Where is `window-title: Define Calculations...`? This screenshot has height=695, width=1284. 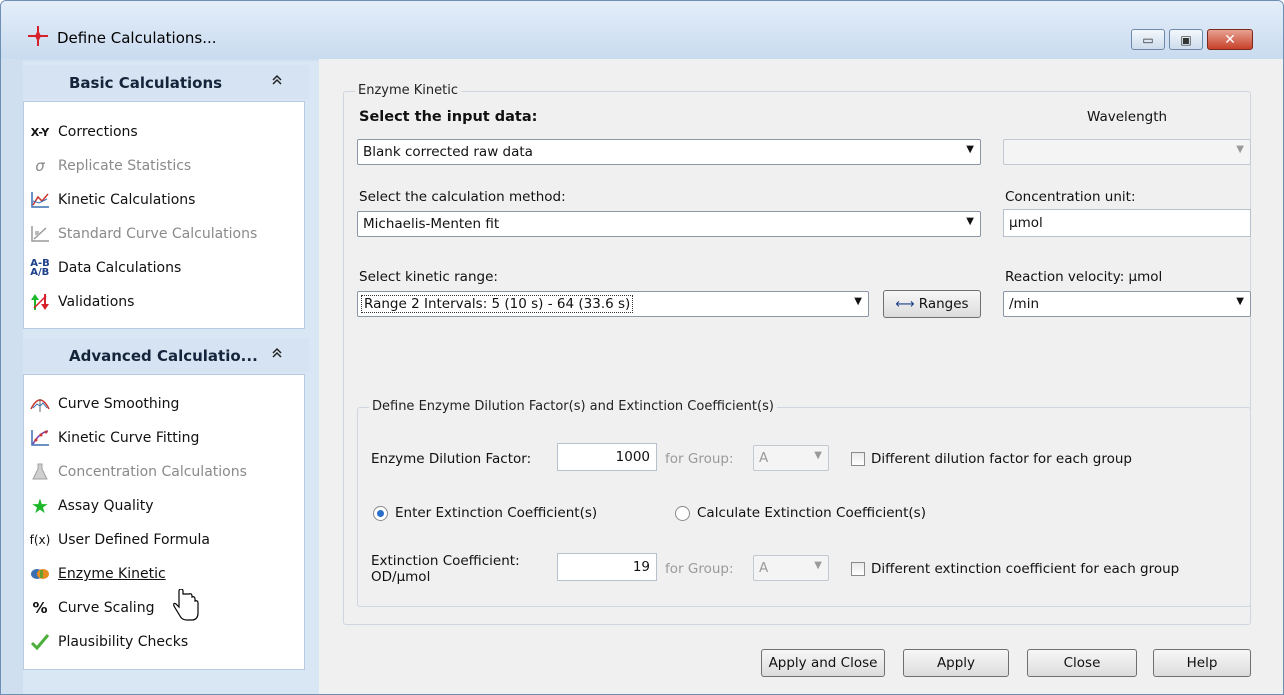
window-title: Define Calculations... is located at coordinates (137, 38).